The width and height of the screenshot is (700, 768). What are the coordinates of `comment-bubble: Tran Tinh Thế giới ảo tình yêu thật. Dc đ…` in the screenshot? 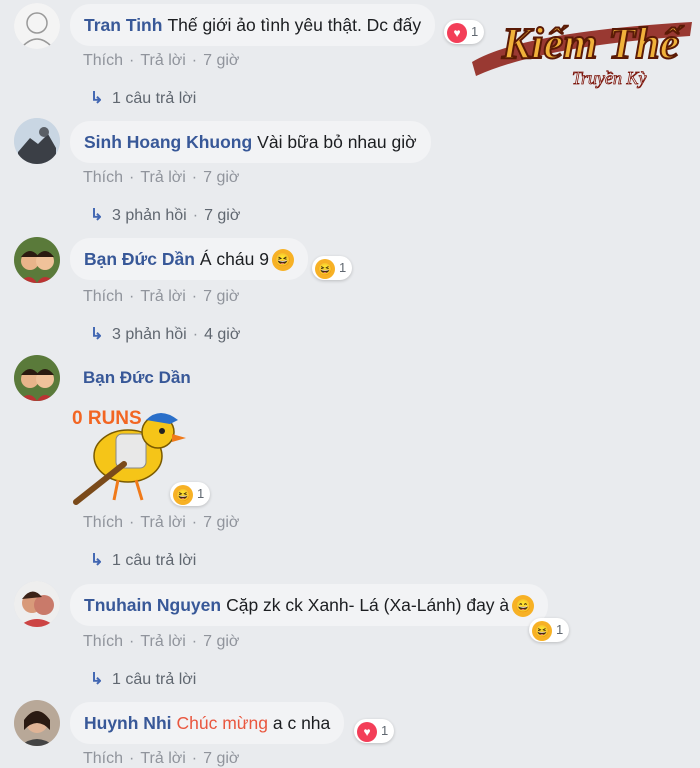 It's located at (253, 25).